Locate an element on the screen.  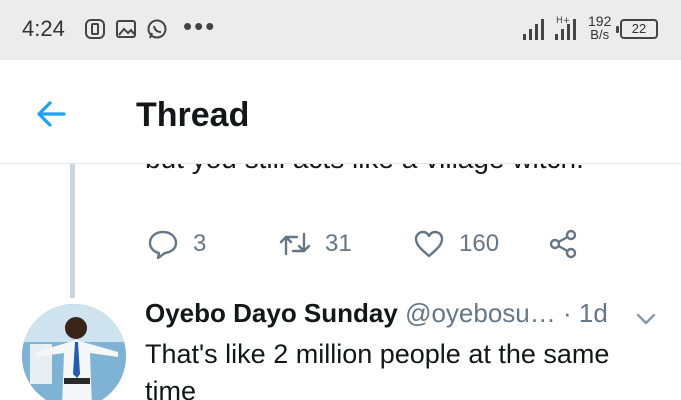
heart-icon is located at coordinates (429, 244).